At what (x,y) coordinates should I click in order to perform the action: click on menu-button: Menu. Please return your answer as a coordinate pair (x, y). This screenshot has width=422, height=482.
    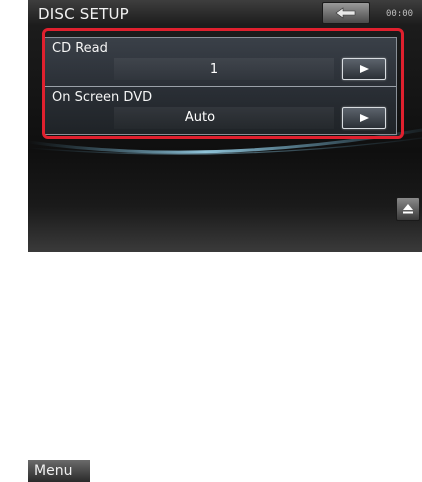
    Looking at the image, I should click on (59, 471).